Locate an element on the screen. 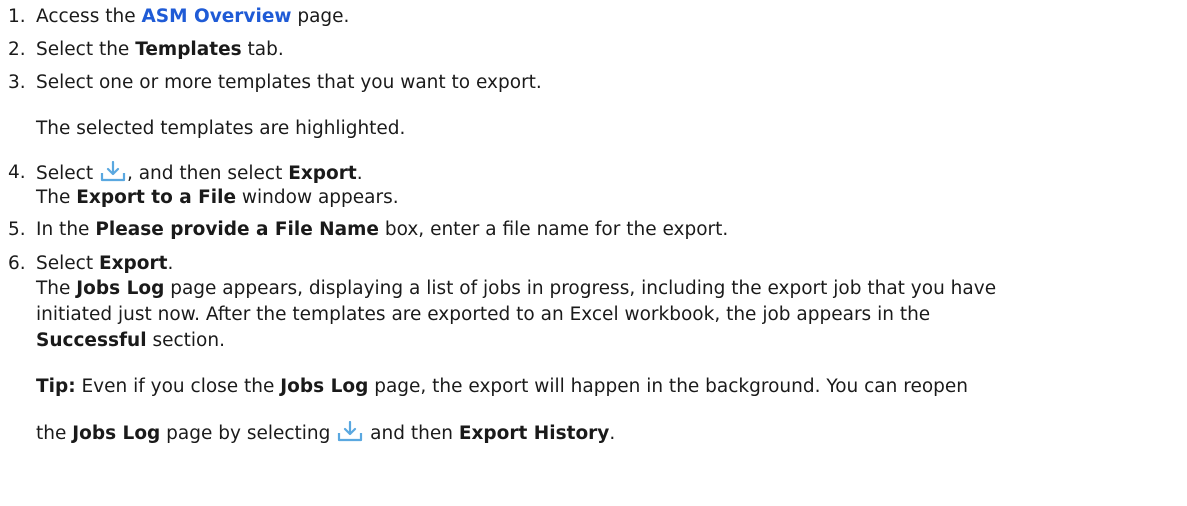  export-history-ref: Export History is located at coordinates (534, 433).